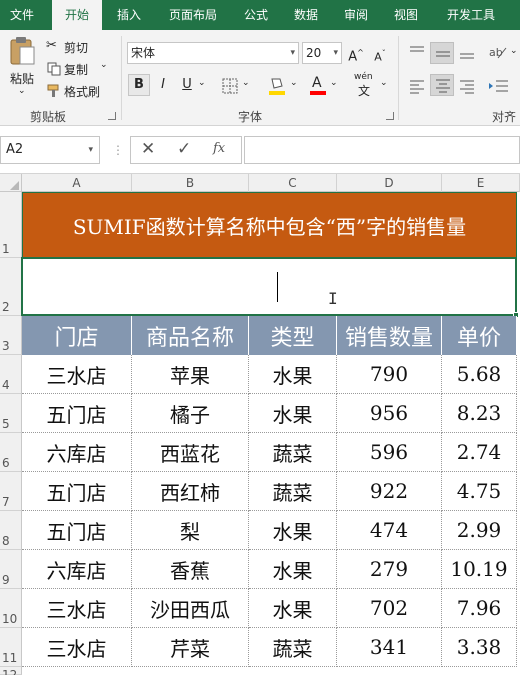 This screenshot has height=675, width=520. Describe the element at coordinates (467, 86) in the screenshot. I see `align-right-icon` at that location.